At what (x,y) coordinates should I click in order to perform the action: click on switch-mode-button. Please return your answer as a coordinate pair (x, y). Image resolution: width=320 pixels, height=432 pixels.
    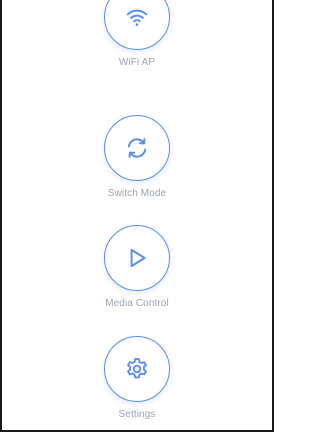
    Looking at the image, I should click on (137, 148).